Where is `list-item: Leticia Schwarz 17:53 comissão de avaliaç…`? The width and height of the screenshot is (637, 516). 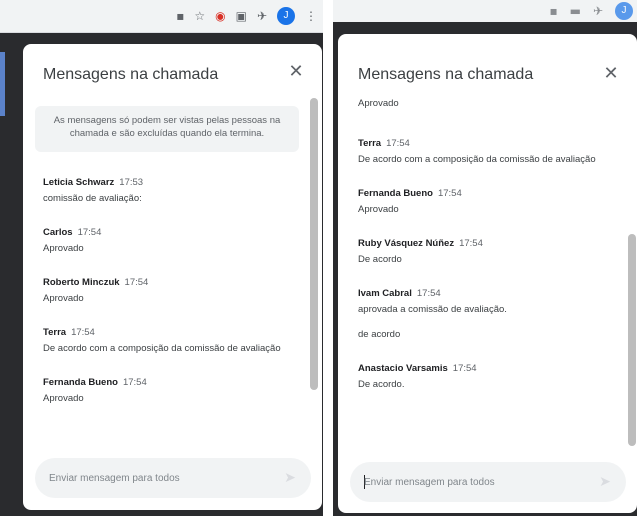
list-item: Leticia Schwarz 17:53 comissão de avaliaç… is located at coordinates (168, 191).